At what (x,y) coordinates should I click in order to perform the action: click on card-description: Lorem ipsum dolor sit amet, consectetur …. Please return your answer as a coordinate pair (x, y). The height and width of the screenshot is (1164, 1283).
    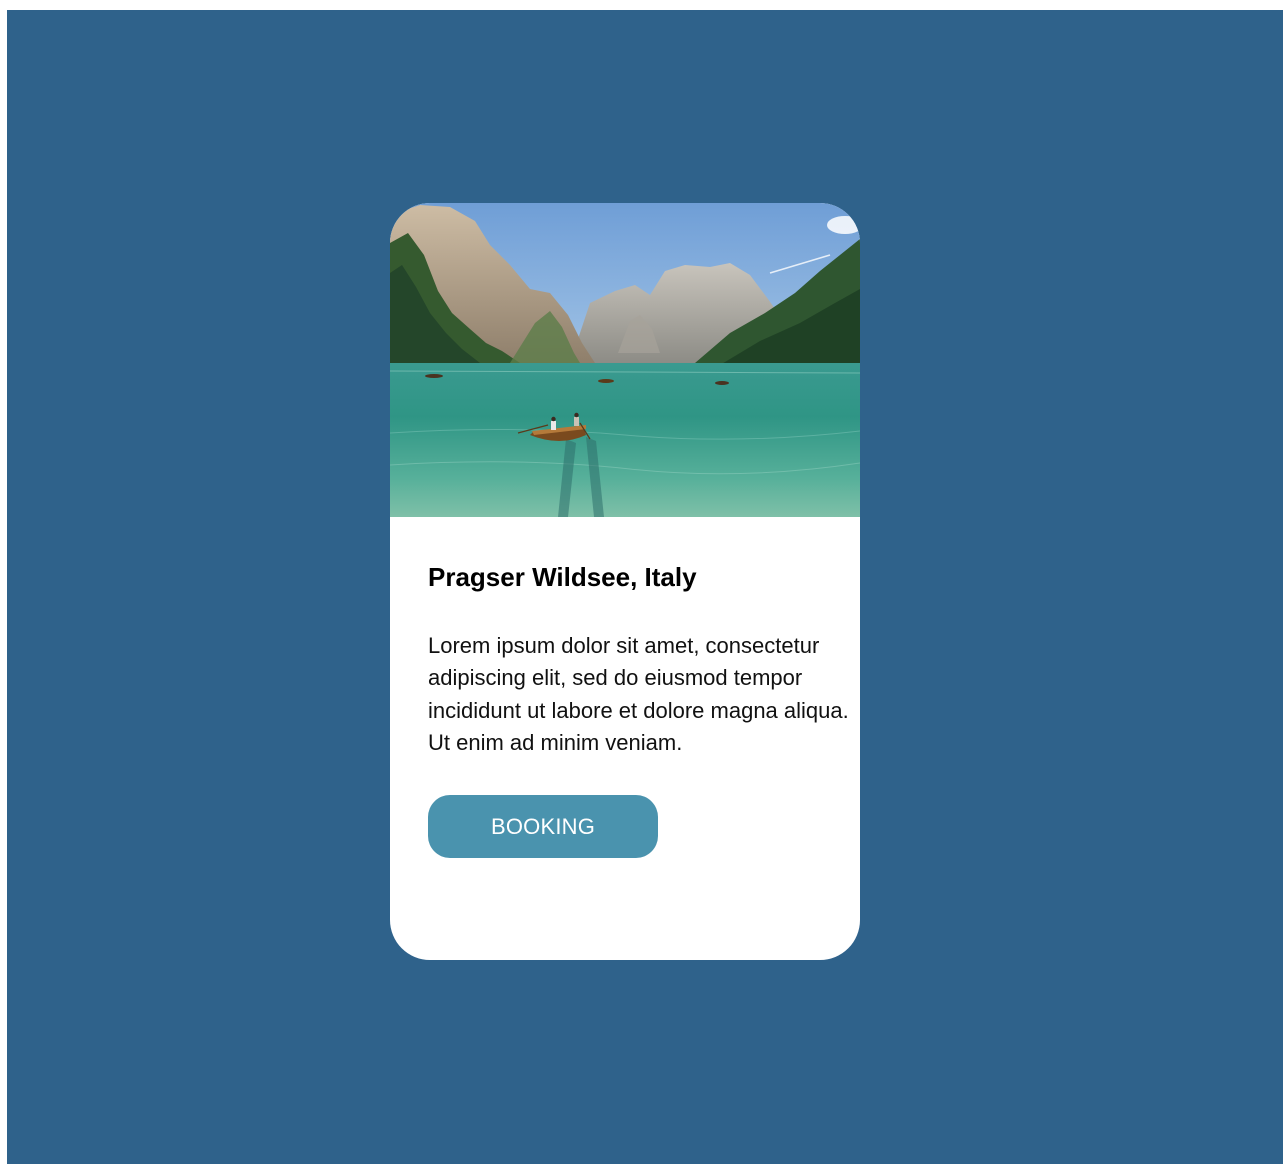
    Looking at the image, I should click on (638, 694).